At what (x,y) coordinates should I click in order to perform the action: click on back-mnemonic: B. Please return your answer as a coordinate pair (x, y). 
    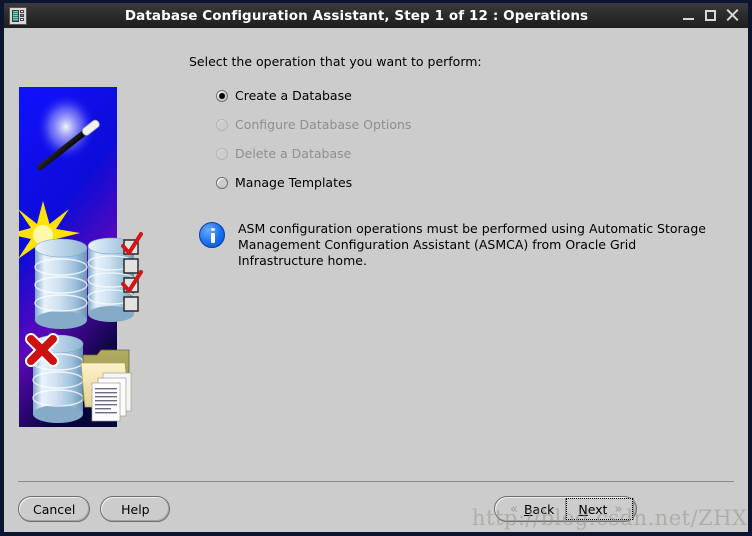
    Looking at the image, I should click on (528, 509).